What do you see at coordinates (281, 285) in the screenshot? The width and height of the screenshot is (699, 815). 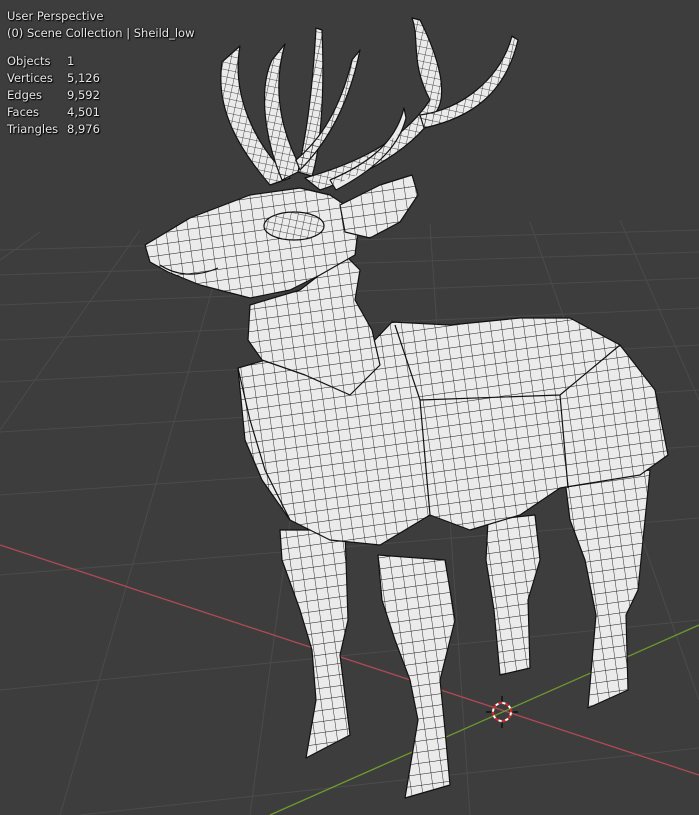 I see `head-neck` at bounding box center [281, 285].